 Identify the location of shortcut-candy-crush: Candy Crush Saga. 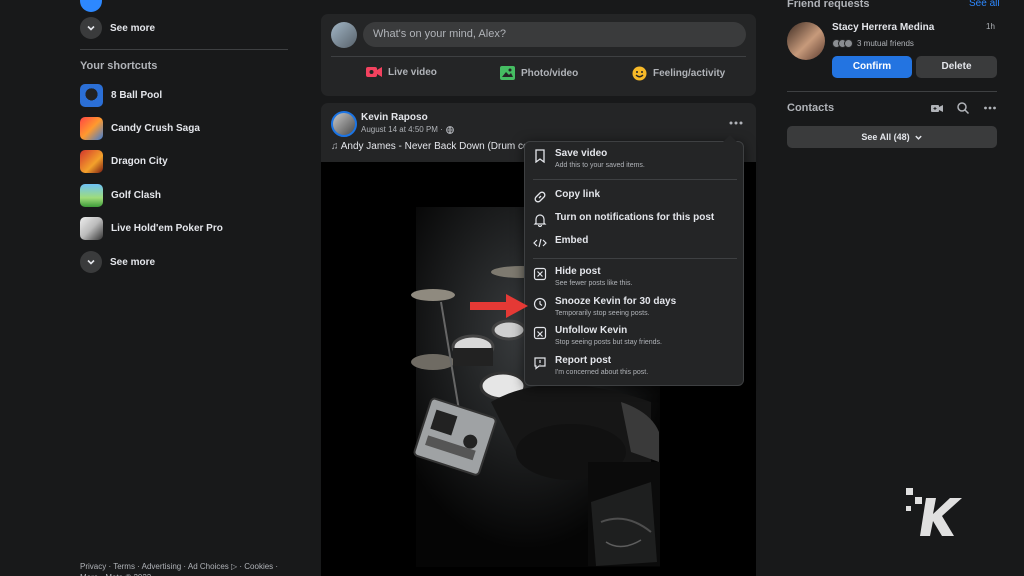
(140, 128).